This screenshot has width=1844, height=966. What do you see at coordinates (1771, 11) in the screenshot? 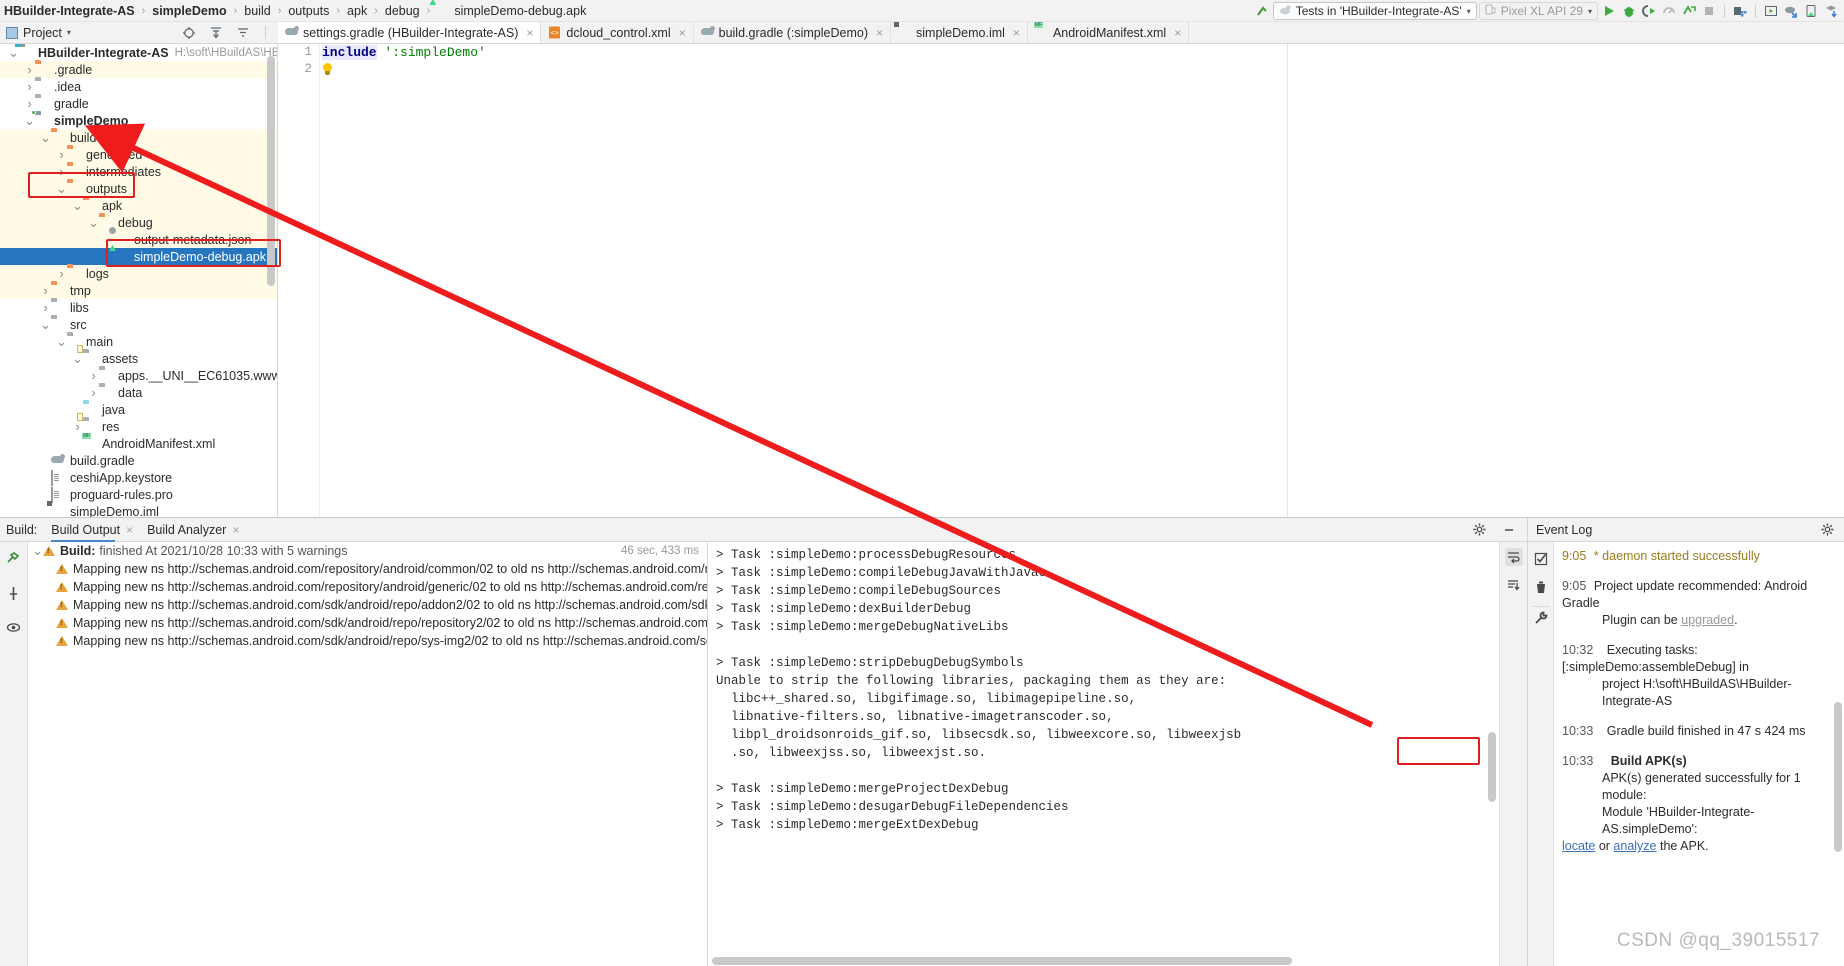
I see `avd-manager-icon` at bounding box center [1771, 11].